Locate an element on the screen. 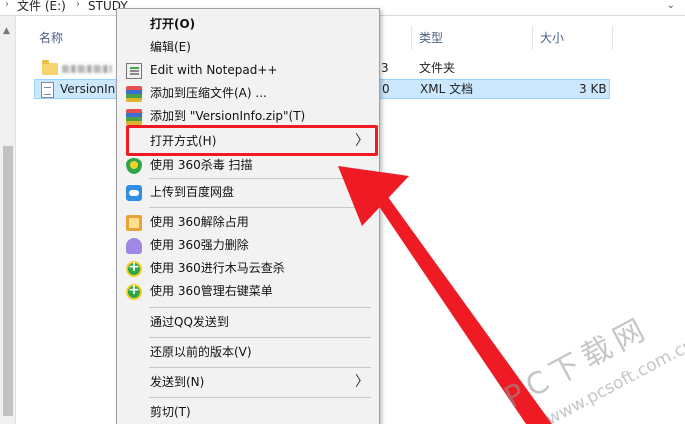 The width and height of the screenshot is (685, 424). menu-item-label: 使用 360杀毒 扫描 is located at coordinates (201, 165).